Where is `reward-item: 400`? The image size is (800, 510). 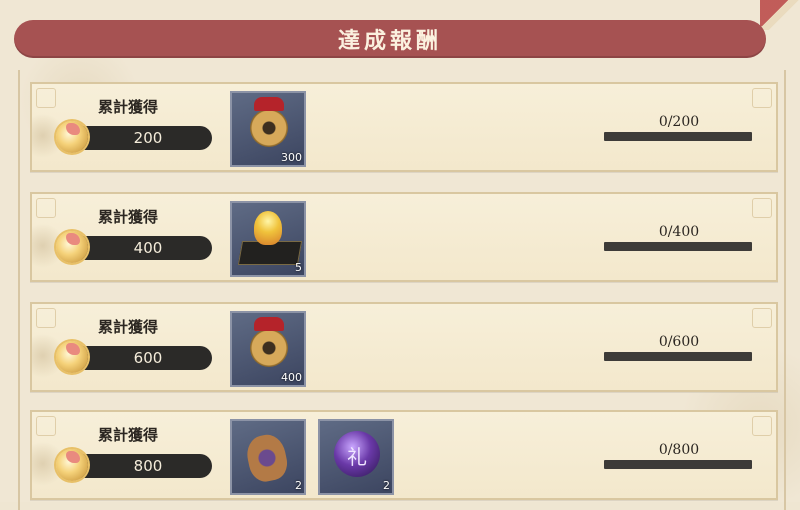
reward-item: 400 is located at coordinates (268, 349).